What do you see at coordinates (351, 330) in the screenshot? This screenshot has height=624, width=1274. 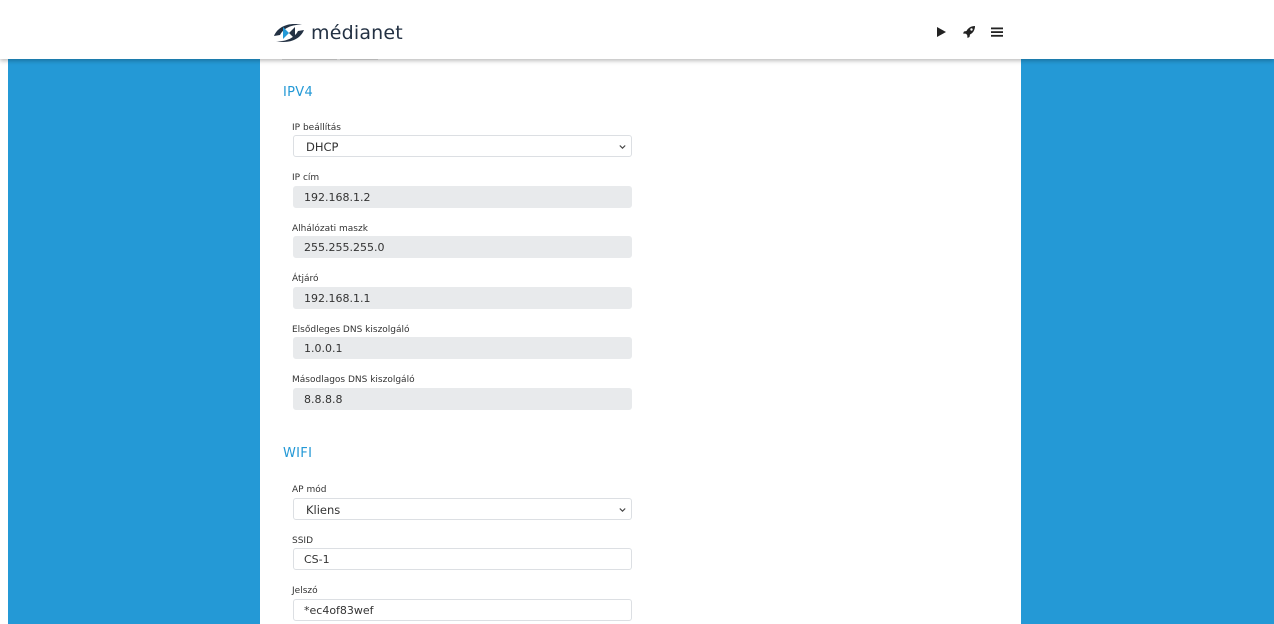 I see `primary-dns-label: Elsődleges DNS kiszolgáló` at bounding box center [351, 330].